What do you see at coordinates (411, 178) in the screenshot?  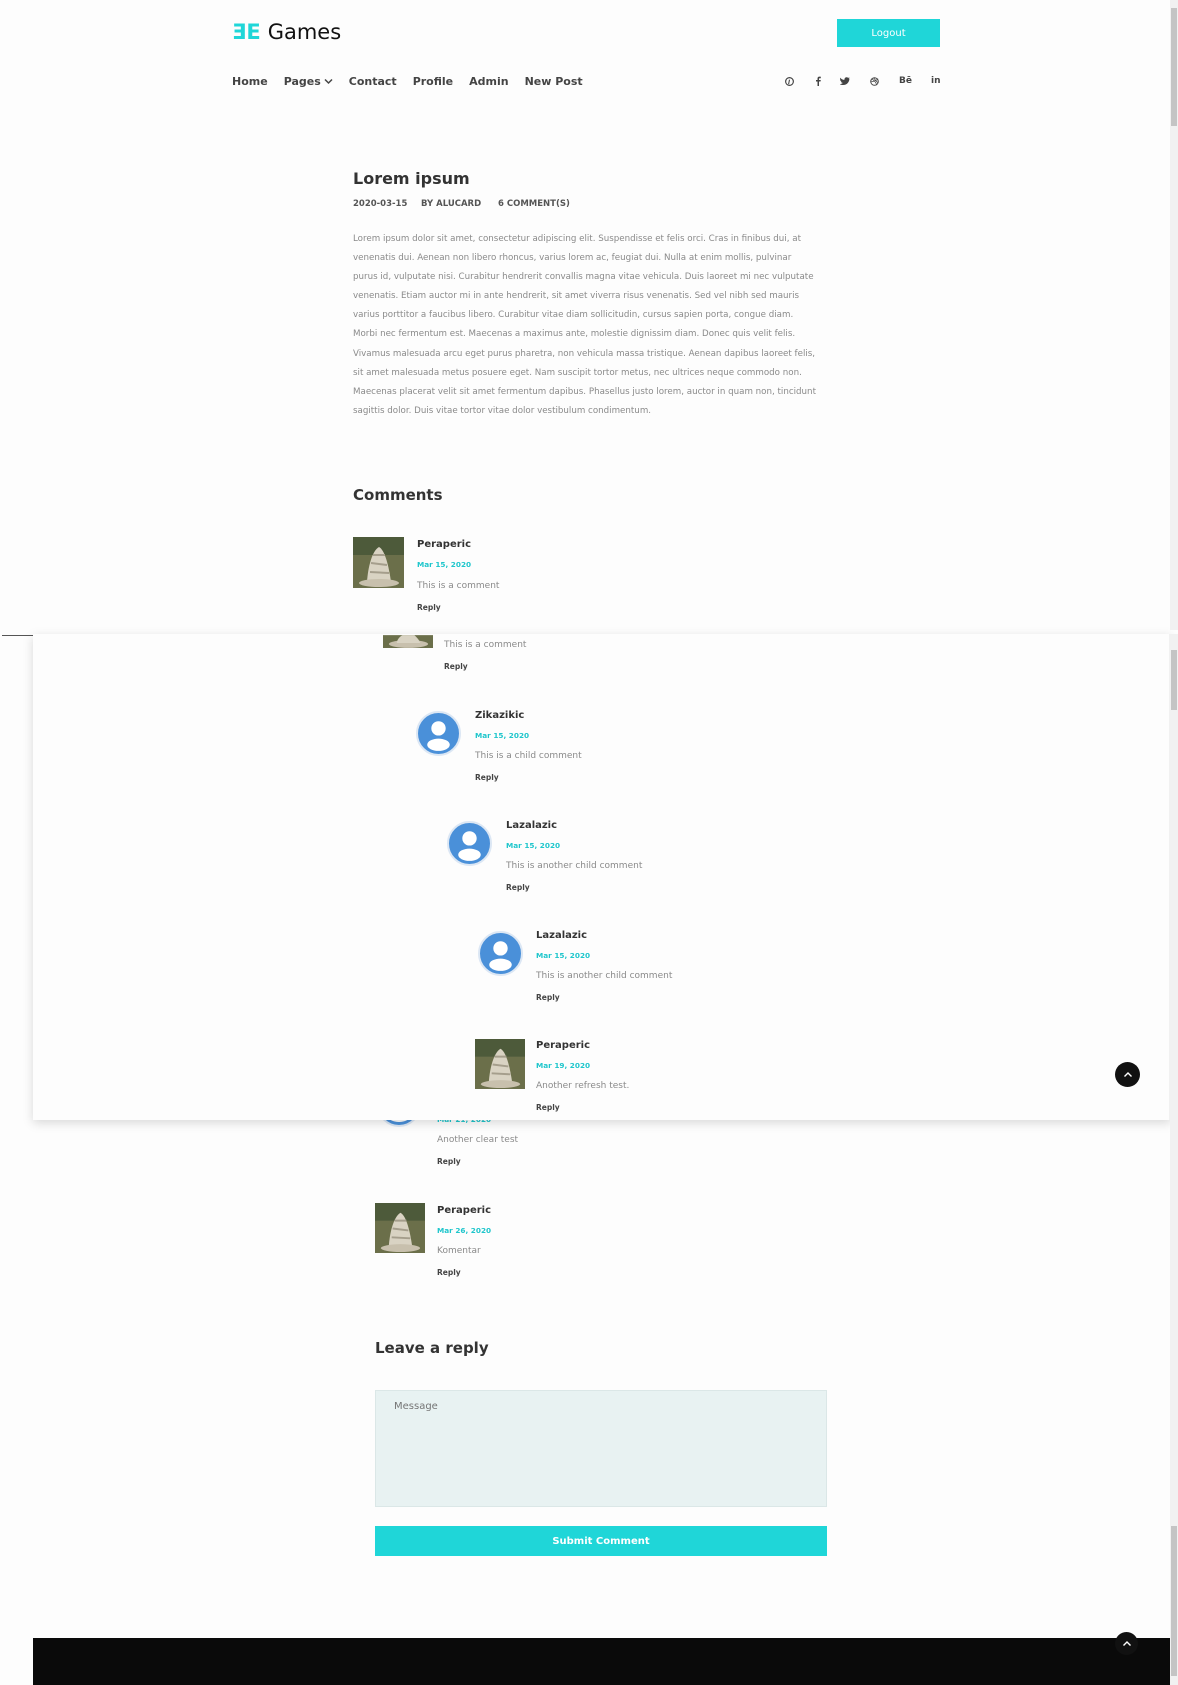 I see `post-title: Lorem ipsum` at bounding box center [411, 178].